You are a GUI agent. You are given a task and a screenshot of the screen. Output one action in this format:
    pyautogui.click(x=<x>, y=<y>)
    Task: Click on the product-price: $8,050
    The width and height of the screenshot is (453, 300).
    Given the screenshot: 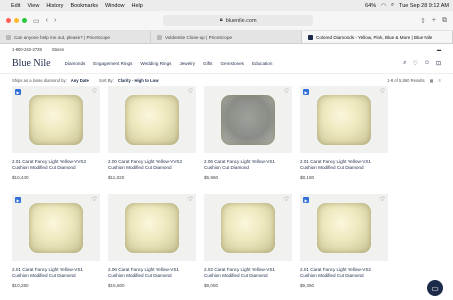 What is the action you would take?
    pyautogui.click(x=211, y=285)
    